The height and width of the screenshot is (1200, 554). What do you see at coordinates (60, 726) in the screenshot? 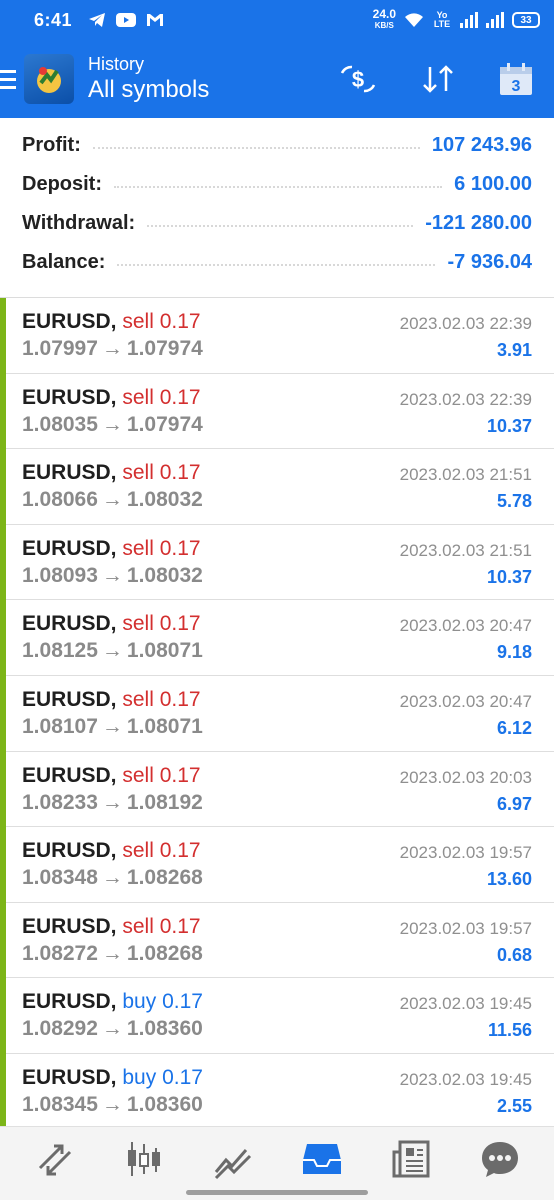
I see `deal-open-price: 1.08107` at bounding box center [60, 726].